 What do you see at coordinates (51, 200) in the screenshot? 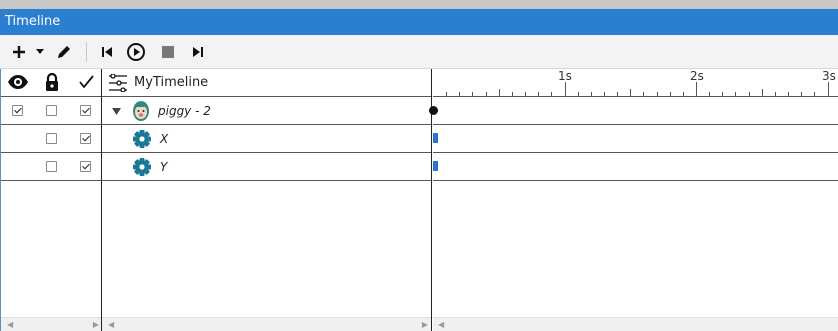
I see `layer-flags-panel: ◀ ▶` at bounding box center [51, 200].